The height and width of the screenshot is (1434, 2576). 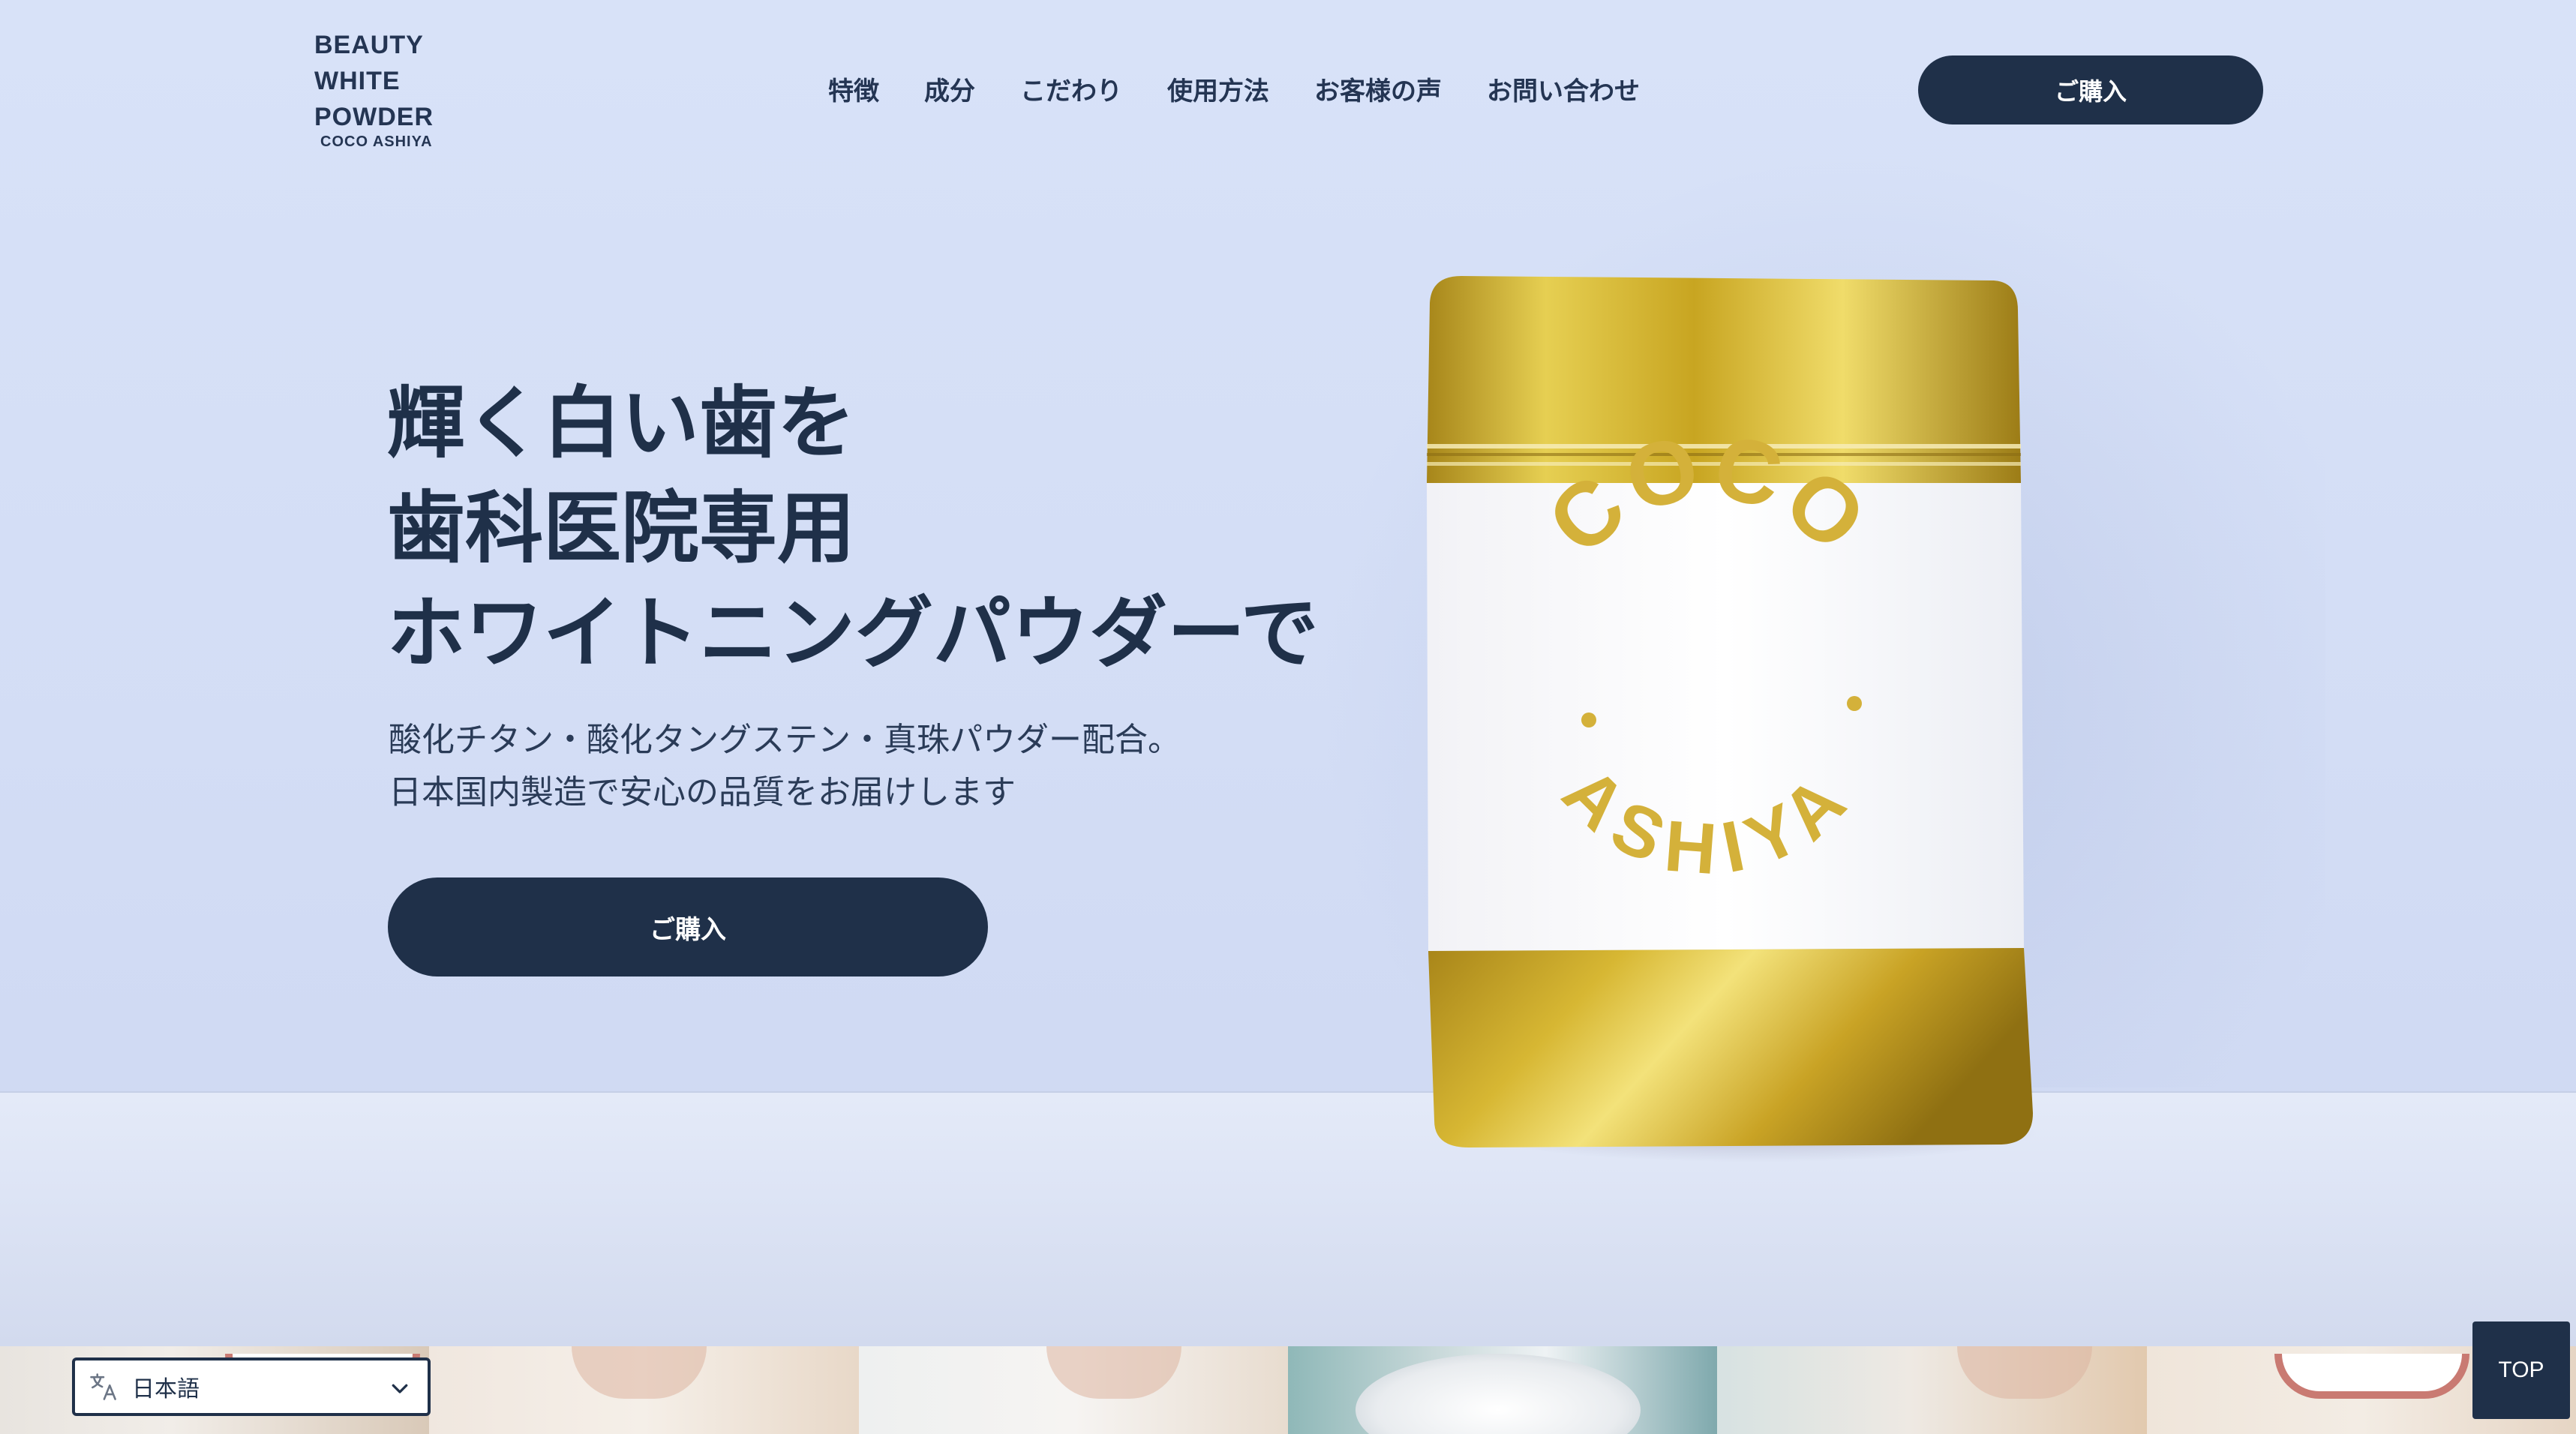 What do you see at coordinates (369, 45) in the screenshot?
I see `logo-line-1: BEAUTY` at bounding box center [369, 45].